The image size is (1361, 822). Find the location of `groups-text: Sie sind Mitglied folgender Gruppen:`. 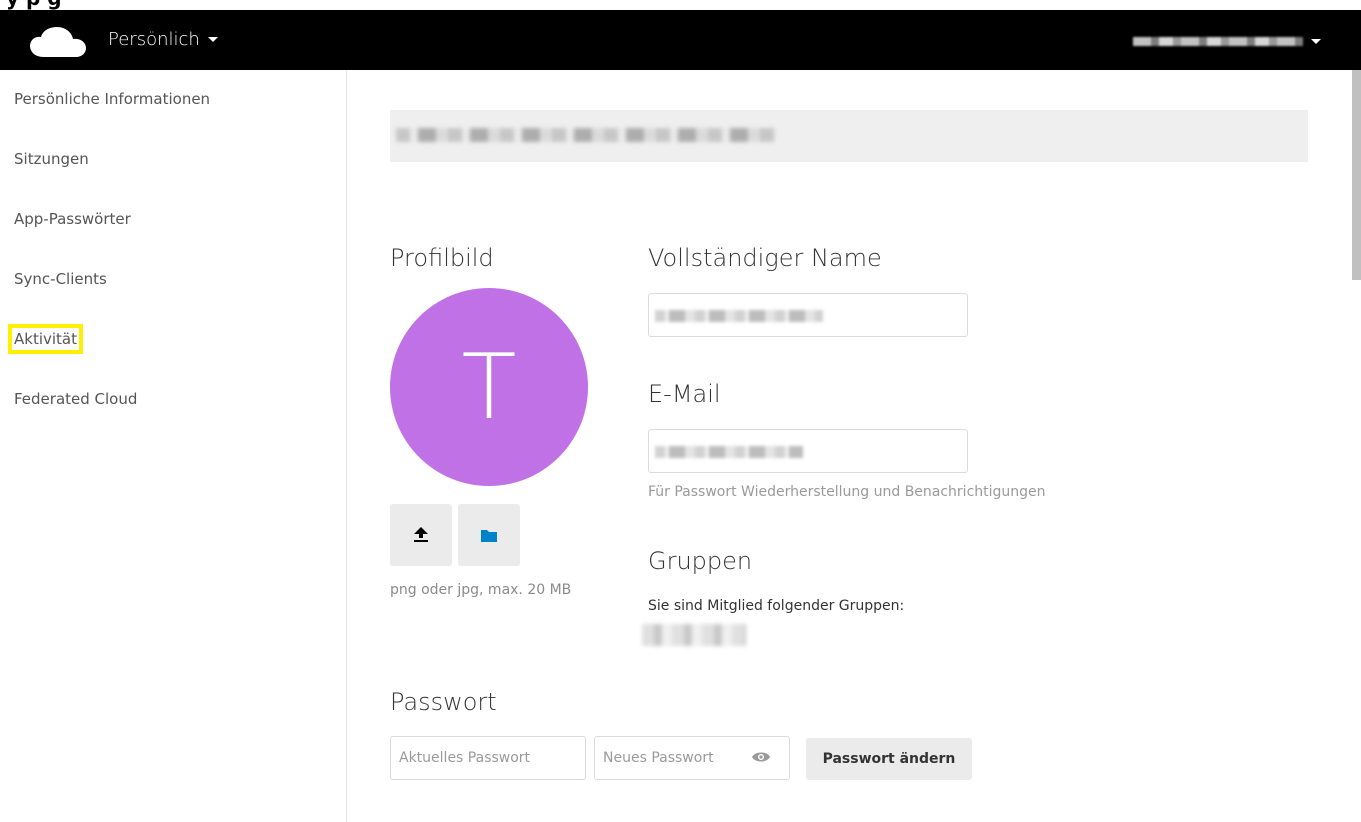

groups-text: Sie sind Mitglied folgender Gruppen: is located at coordinates (776, 606).